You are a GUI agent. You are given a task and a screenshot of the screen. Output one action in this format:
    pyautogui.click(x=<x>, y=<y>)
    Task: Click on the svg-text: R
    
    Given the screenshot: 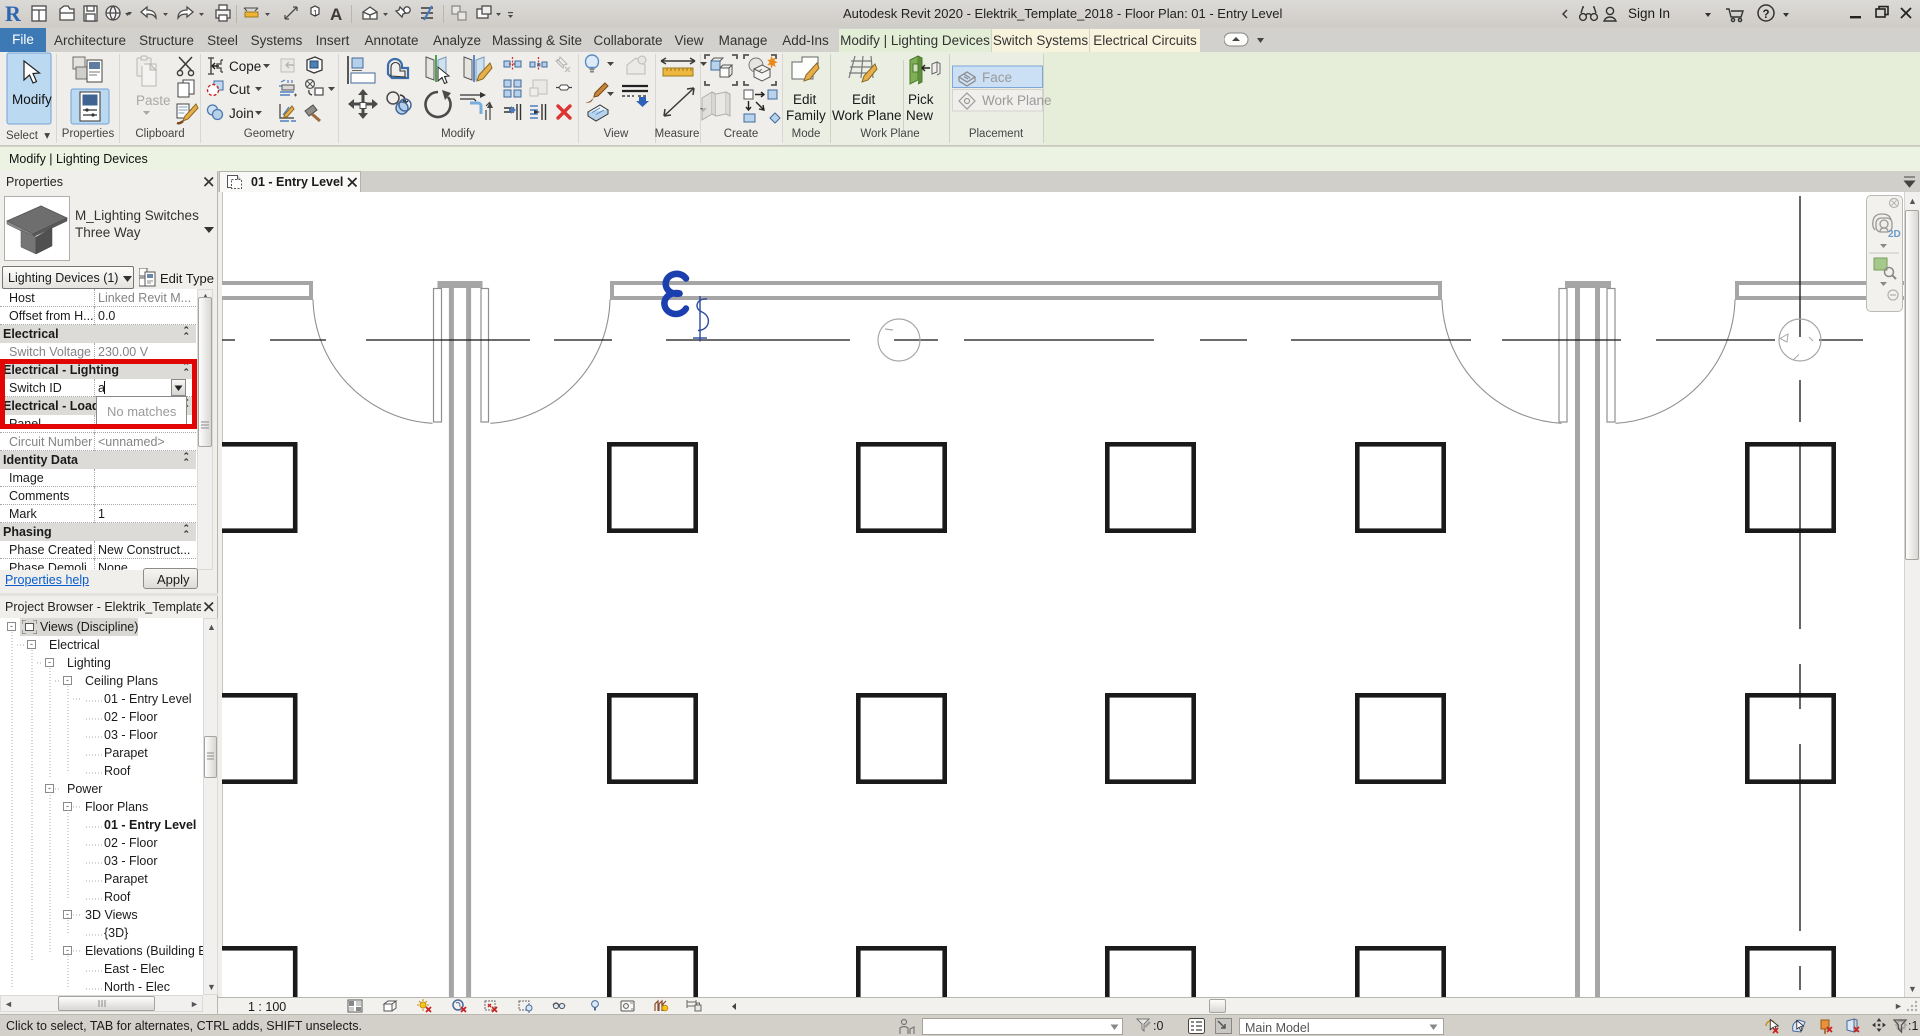 What is the action you would take?
    pyautogui.click(x=13, y=13)
    